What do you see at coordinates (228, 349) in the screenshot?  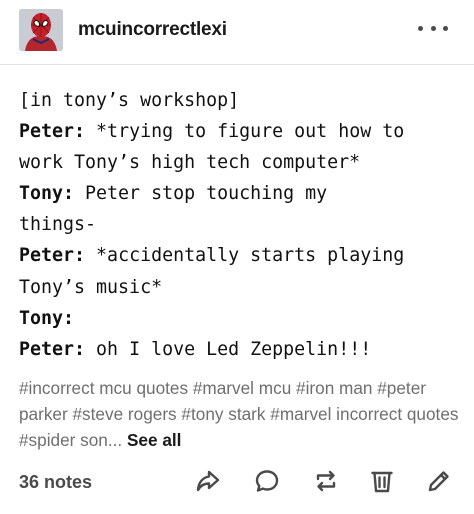 I see `line-text: oh I love Led Zeppelin!!!` at bounding box center [228, 349].